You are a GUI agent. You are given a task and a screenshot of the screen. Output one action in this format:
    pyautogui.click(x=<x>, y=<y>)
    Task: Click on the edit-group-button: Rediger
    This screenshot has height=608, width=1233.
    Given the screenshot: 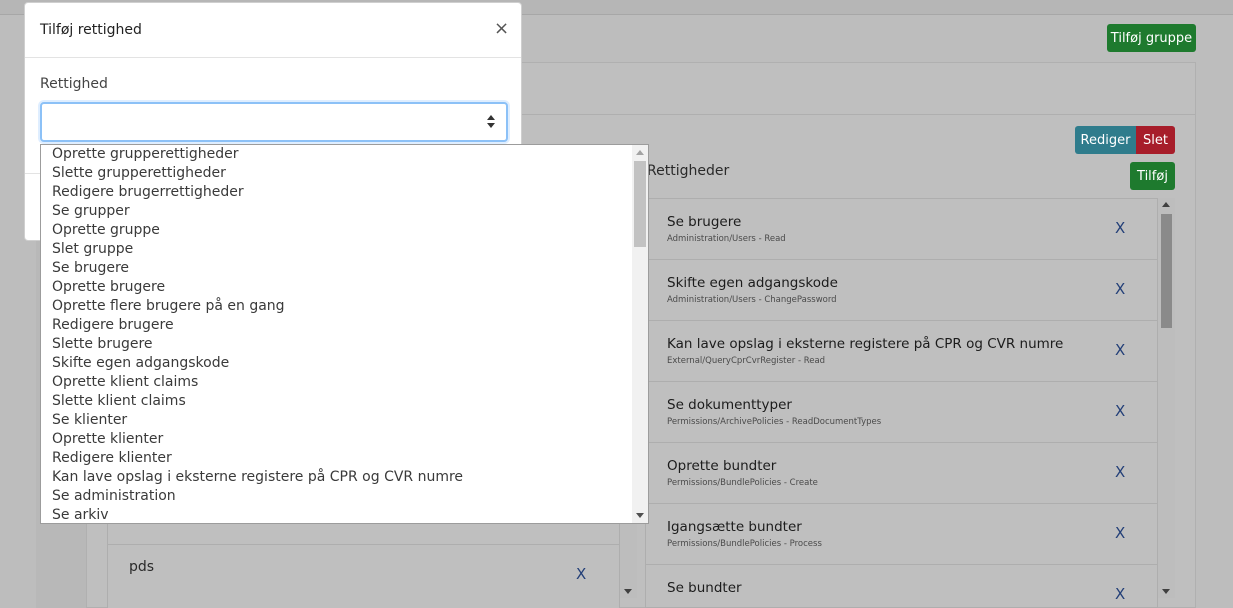 What is the action you would take?
    pyautogui.click(x=1105, y=140)
    